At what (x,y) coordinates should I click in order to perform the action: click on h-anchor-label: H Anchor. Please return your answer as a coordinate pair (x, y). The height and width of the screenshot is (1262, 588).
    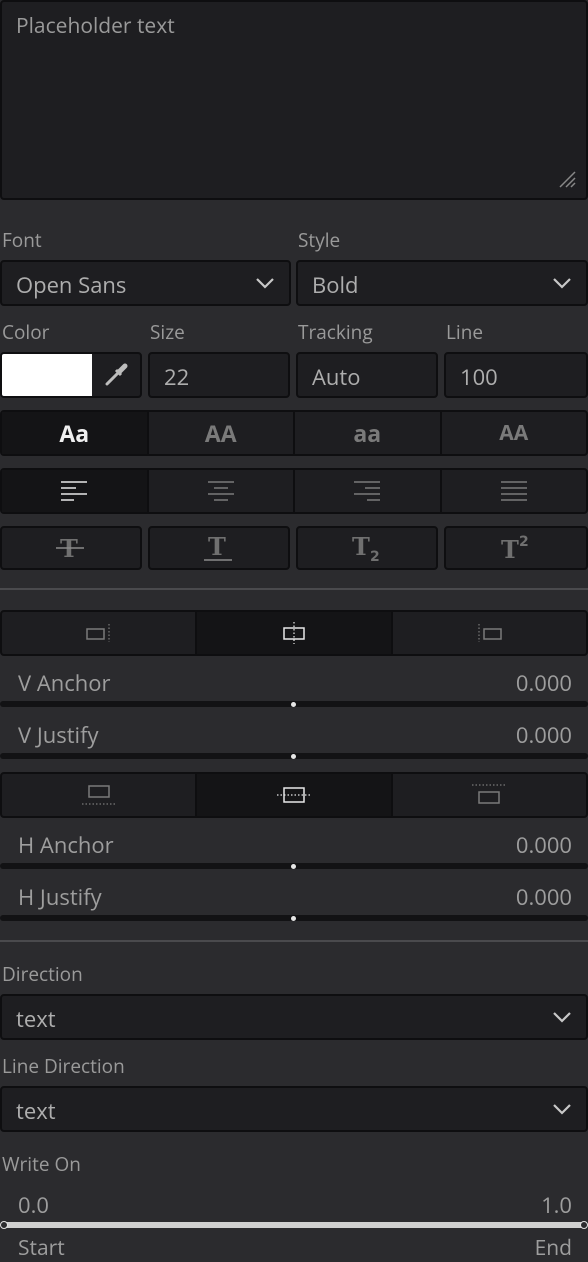
    Looking at the image, I should click on (66, 845).